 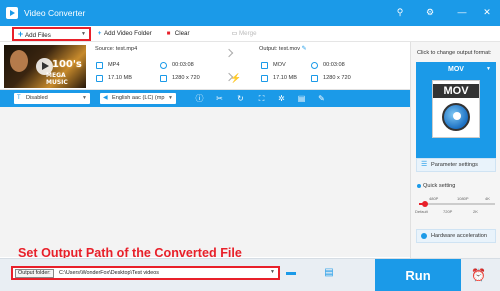 What do you see at coordinates (109, 273) in the screenshot?
I see `output-folder-path: C:\Users\WonderFox\Desktop\Test videos` at bounding box center [109, 273].